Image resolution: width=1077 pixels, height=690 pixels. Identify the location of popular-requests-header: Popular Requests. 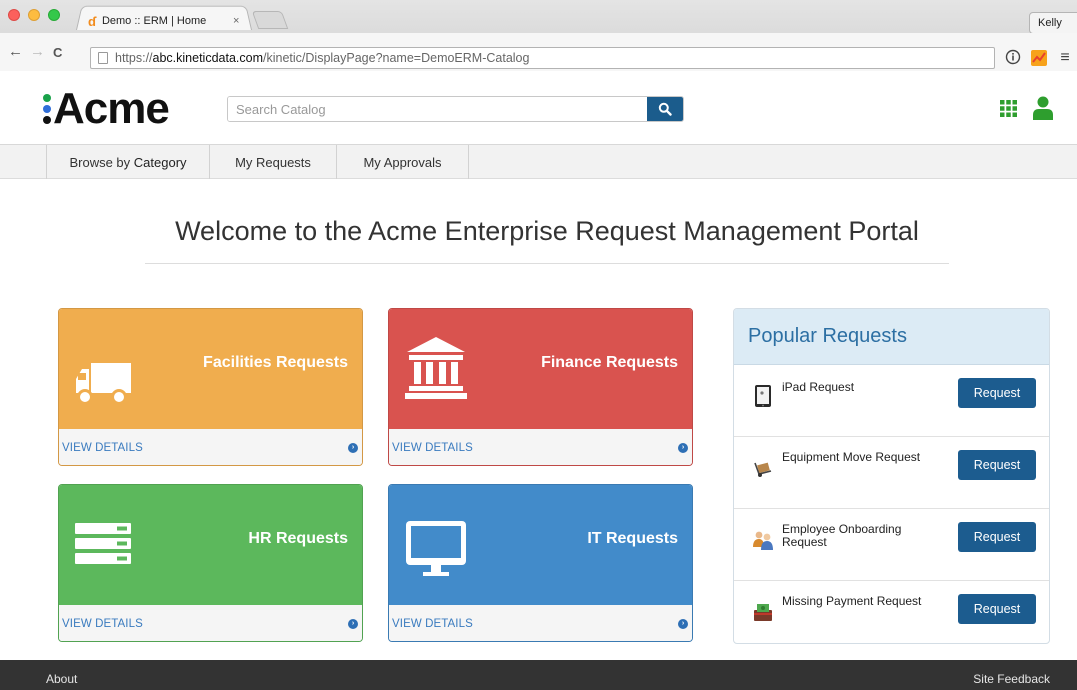
(891, 337).